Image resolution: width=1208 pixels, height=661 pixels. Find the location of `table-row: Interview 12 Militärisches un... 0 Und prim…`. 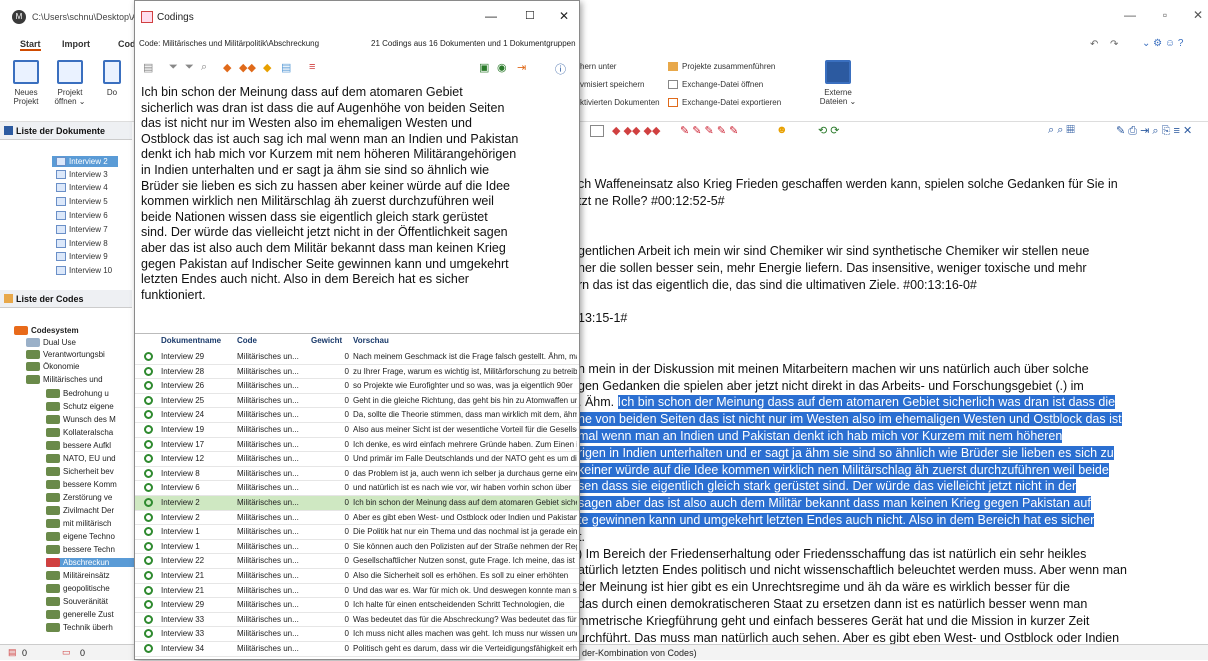

table-row: Interview 12 Militärisches un... 0 Und prim… is located at coordinates (357, 459).